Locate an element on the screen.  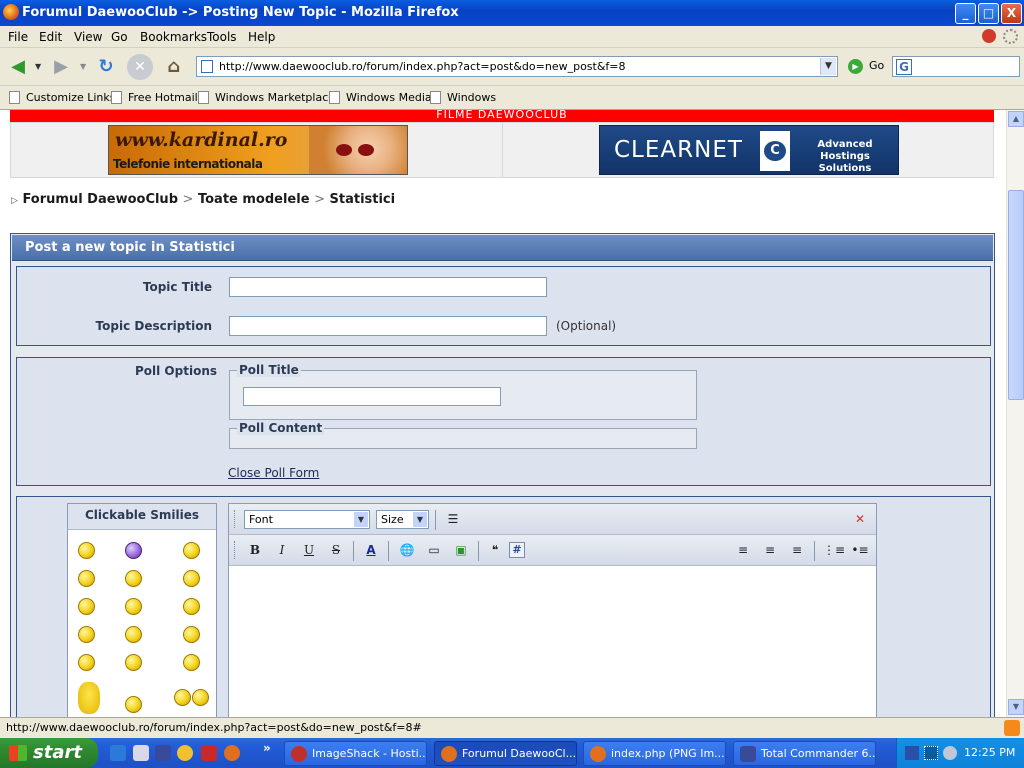
app-quicklaunch-icon is located at coordinates (209, 753).